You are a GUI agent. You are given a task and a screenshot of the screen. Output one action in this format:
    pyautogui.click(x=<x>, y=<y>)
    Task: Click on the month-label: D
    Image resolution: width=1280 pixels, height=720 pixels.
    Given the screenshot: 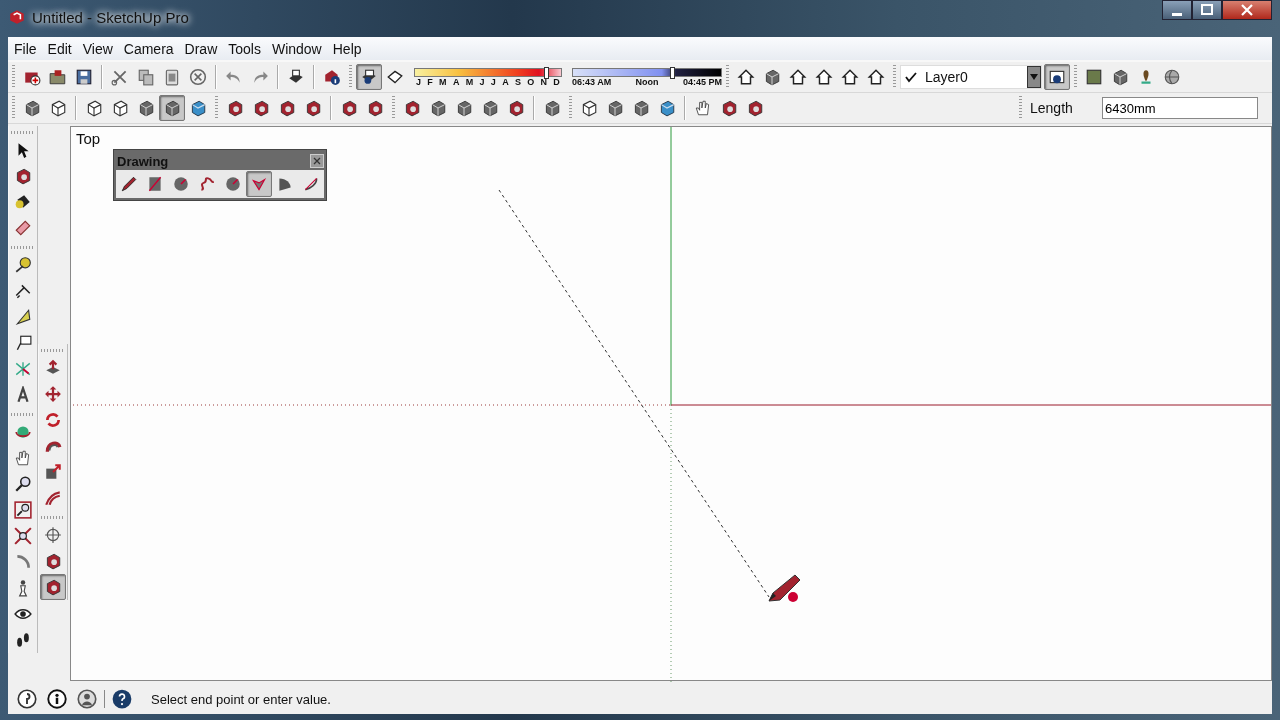 What is the action you would take?
    pyautogui.click(x=556, y=81)
    